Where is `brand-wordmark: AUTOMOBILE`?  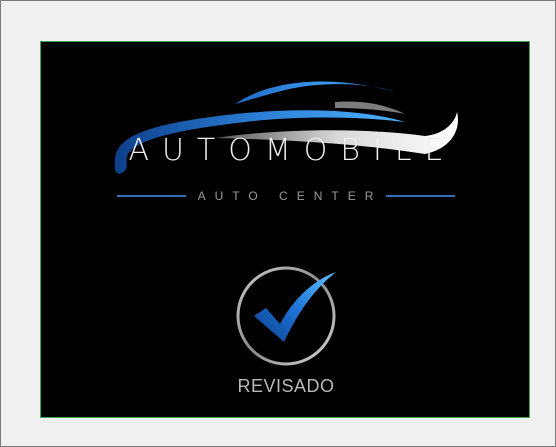
brand-wordmark: AUTOMOBILE is located at coordinates (292, 150).